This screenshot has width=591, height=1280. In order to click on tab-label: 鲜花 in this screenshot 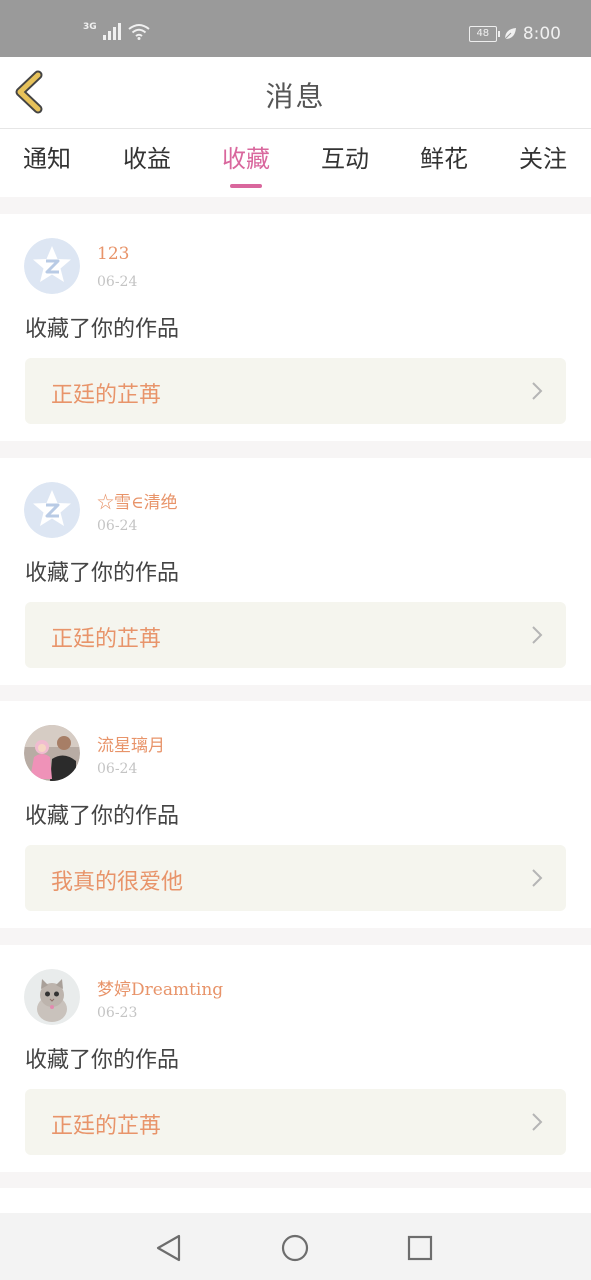, I will do `click(444, 159)`.